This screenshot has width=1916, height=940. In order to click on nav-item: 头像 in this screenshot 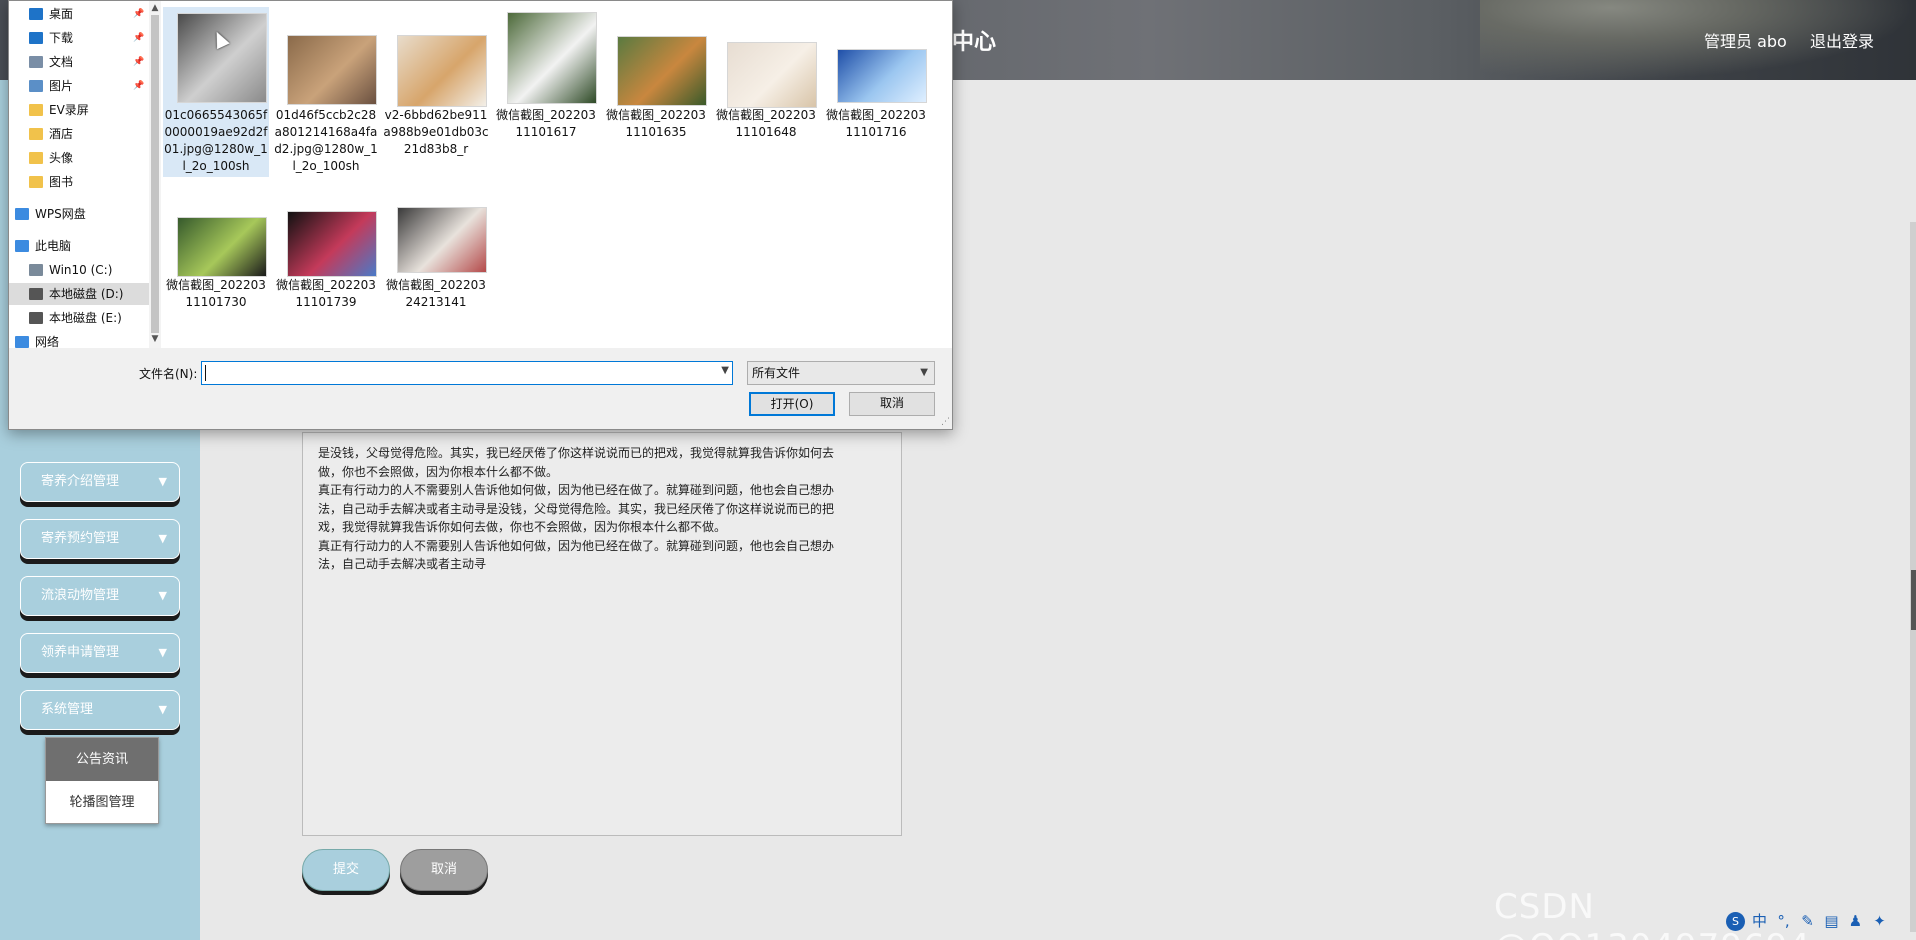, I will do `click(79, 158)`.